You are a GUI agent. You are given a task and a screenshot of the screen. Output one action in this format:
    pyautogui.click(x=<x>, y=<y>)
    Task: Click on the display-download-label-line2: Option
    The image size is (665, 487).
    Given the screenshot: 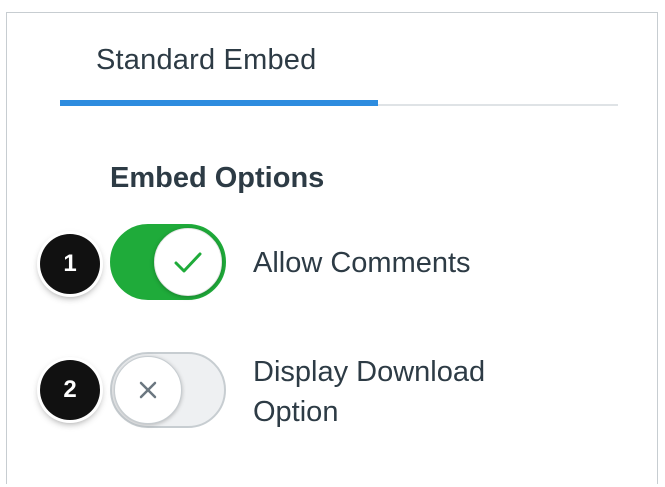 What is the action you would take?
    pyautogui.click(x=296, y=412)
    